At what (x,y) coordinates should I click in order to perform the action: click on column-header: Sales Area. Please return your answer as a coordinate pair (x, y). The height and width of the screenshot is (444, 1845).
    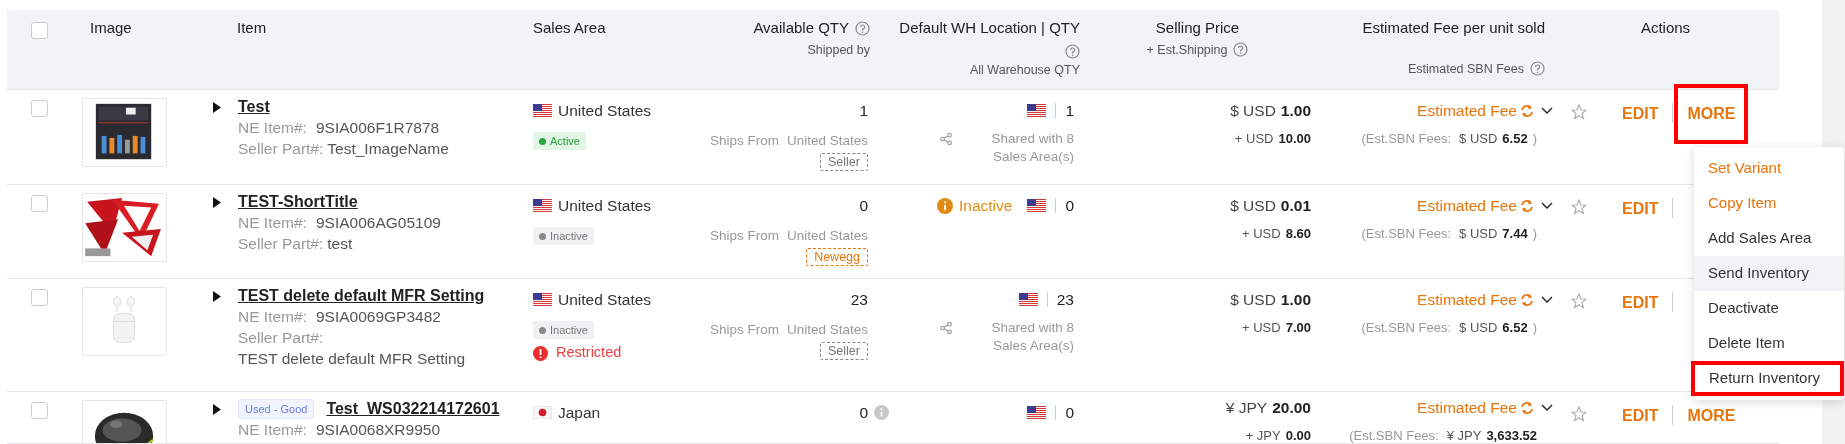
    Looking at the image, I should click on (569, 28).